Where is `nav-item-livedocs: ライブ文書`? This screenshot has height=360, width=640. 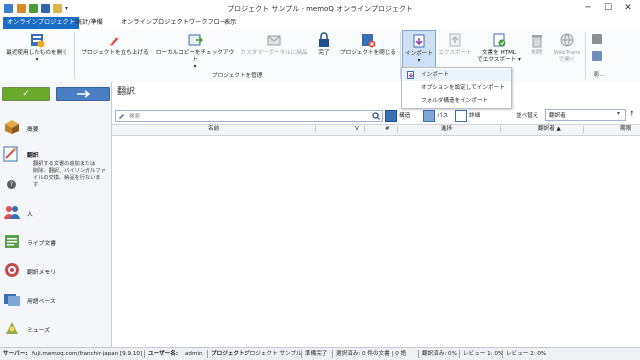
nav-item-livedocs: ライブ文書 is located at coordinates (55, 242).